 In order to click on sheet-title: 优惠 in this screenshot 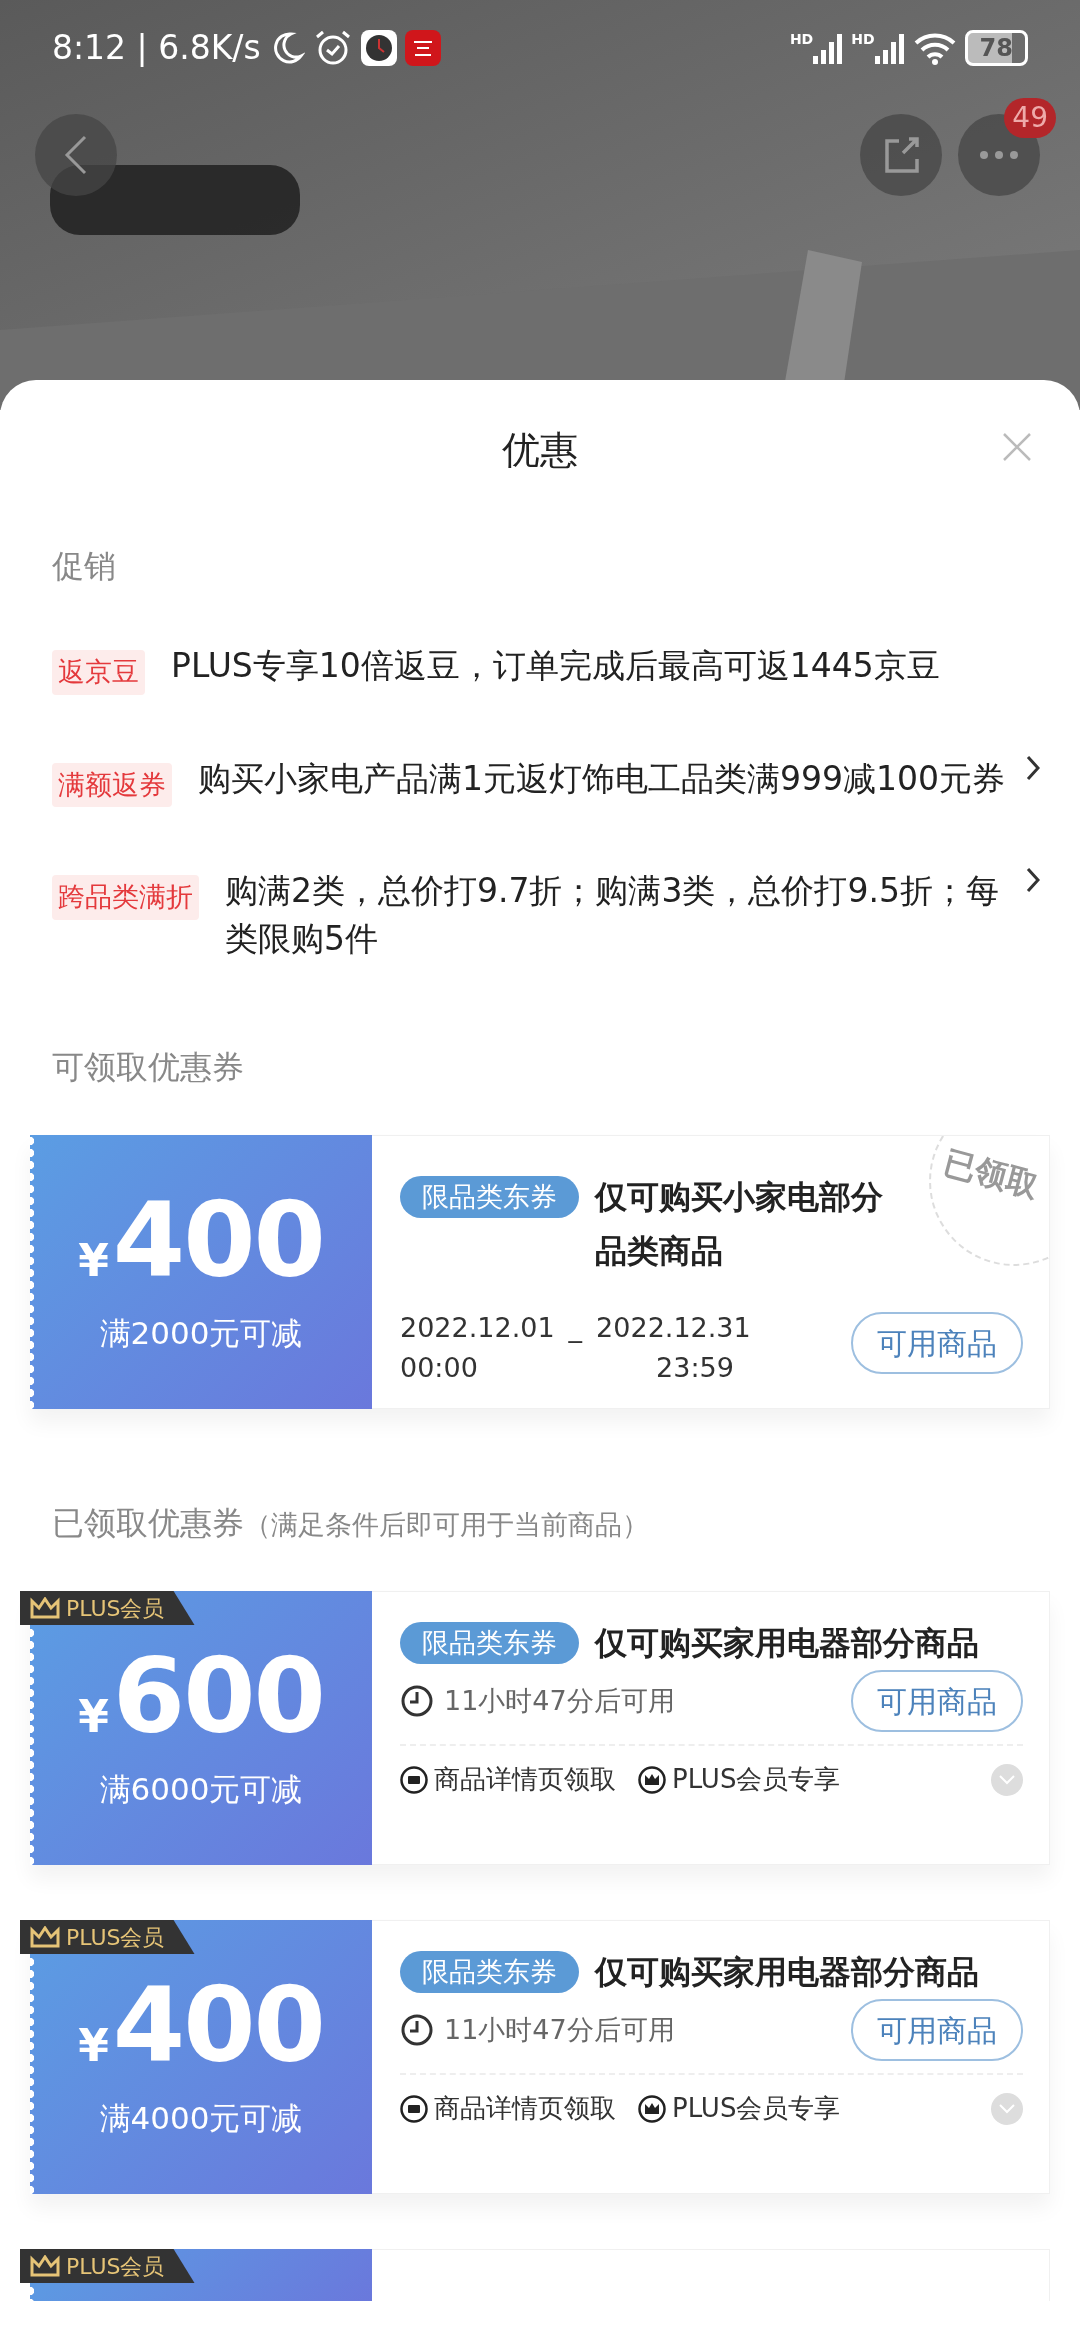, I will do `click(540, 450)`.